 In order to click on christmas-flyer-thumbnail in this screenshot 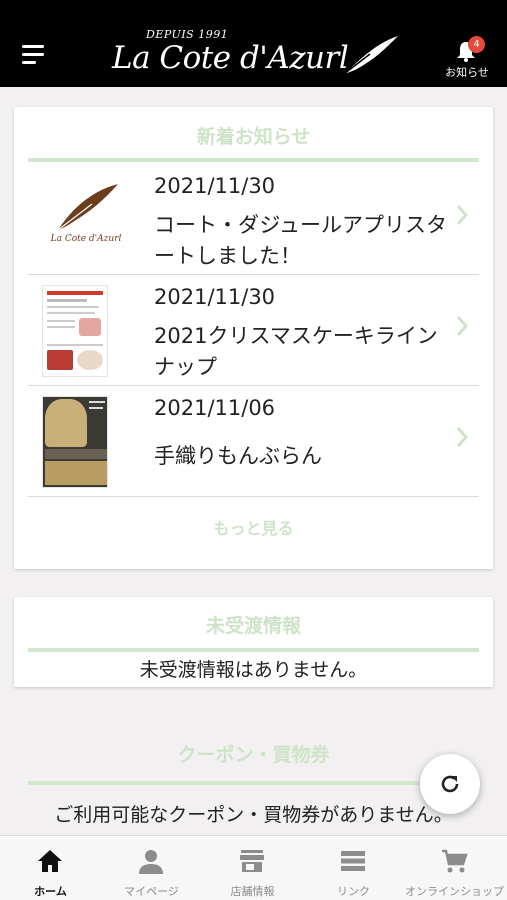, I will do `click(75, 331)`.